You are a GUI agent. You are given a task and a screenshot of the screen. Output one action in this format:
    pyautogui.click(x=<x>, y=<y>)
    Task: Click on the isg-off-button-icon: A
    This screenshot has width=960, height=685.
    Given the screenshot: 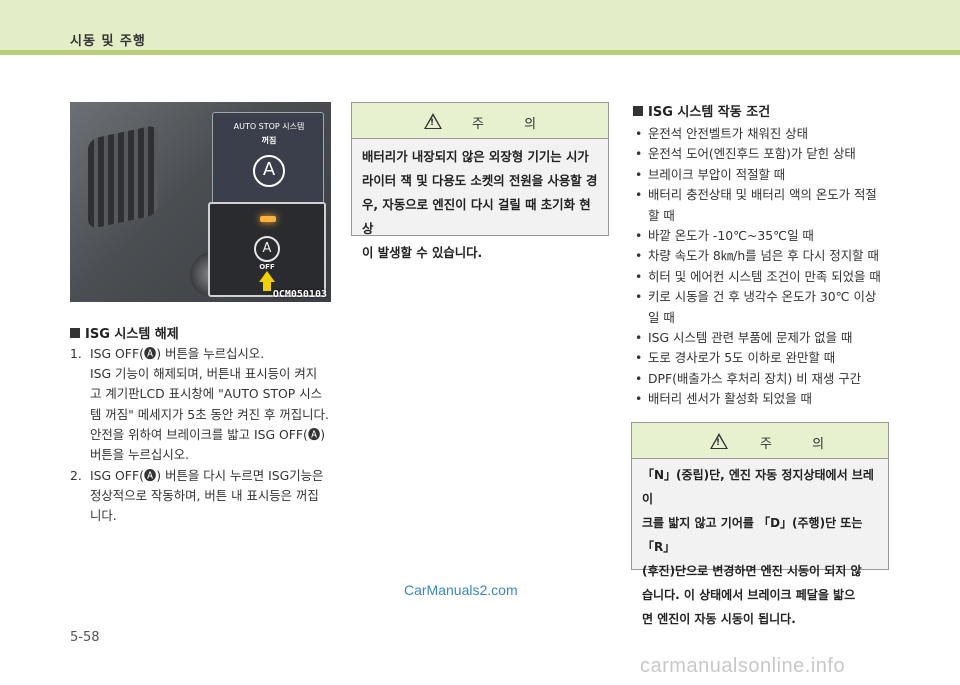 What is the action you would take?
    pyautogui.click(x=267, y=249)
    